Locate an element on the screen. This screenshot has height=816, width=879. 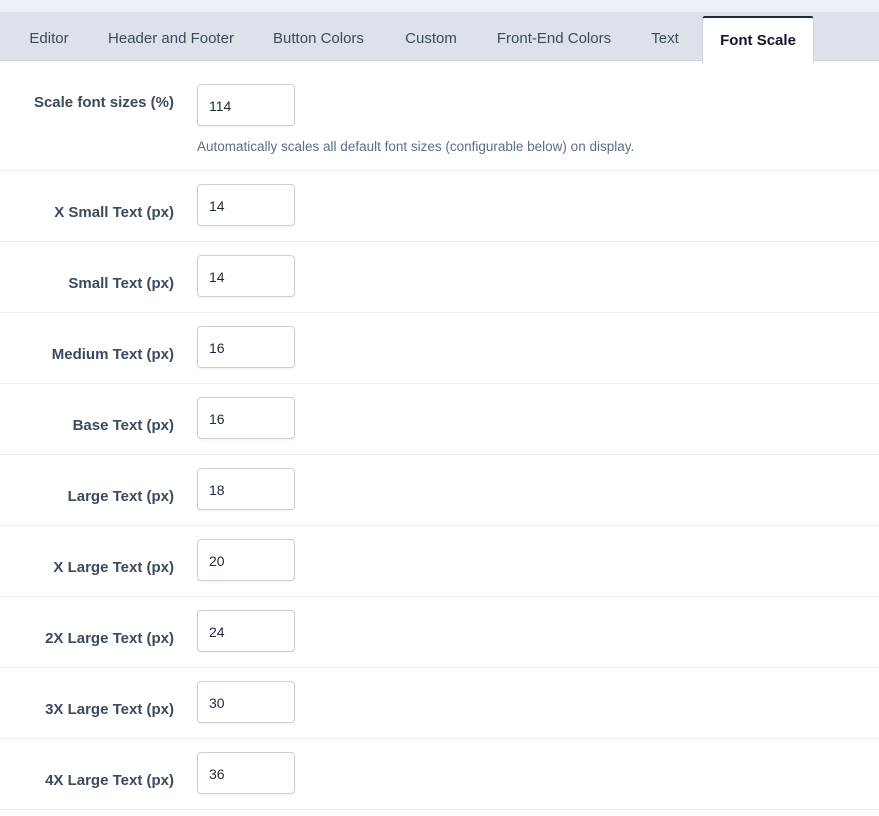
tab-editor: Editor is located at coordinates (49, 36).